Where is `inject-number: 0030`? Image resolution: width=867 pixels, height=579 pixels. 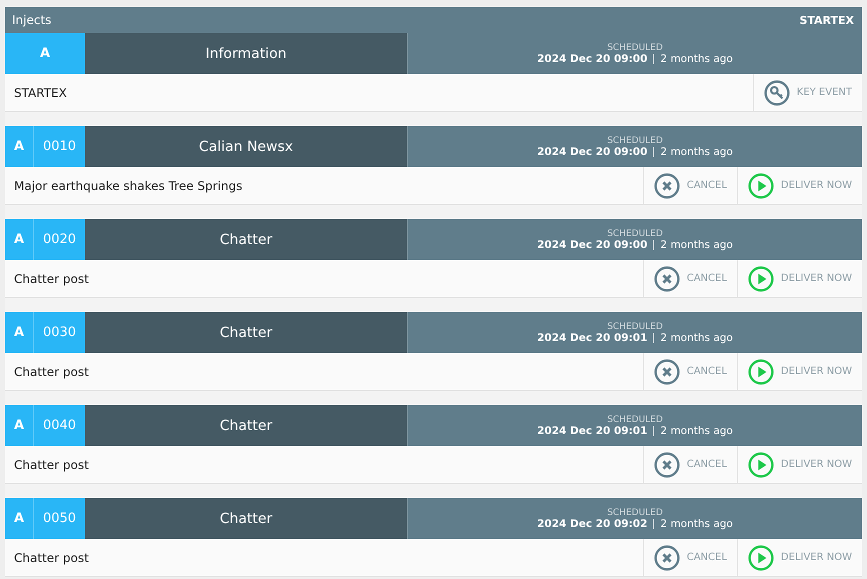
inject-number: 0030 is located at coordinates (59, 332).